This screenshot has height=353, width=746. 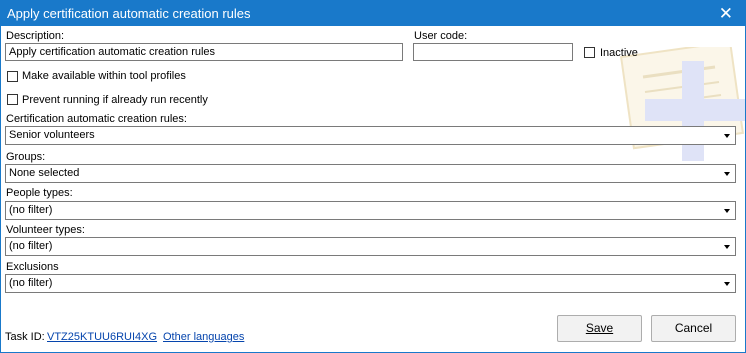 What do you see at coordinates (35, 36) in the screenshot?
I see `description-label: Description:` at bounding box center [35, 36].